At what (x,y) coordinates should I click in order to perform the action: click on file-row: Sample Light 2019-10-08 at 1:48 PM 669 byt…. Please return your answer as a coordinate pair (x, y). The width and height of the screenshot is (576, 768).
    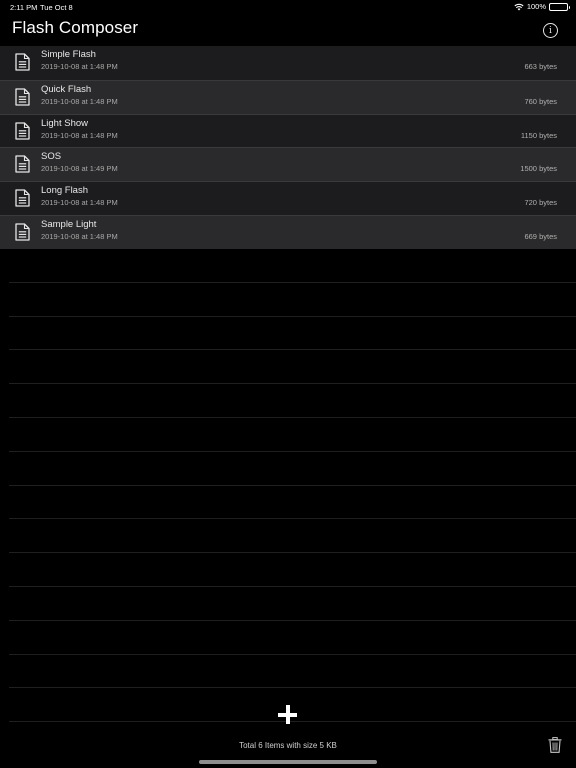
    Looking at the image, I should click on (288, 231).